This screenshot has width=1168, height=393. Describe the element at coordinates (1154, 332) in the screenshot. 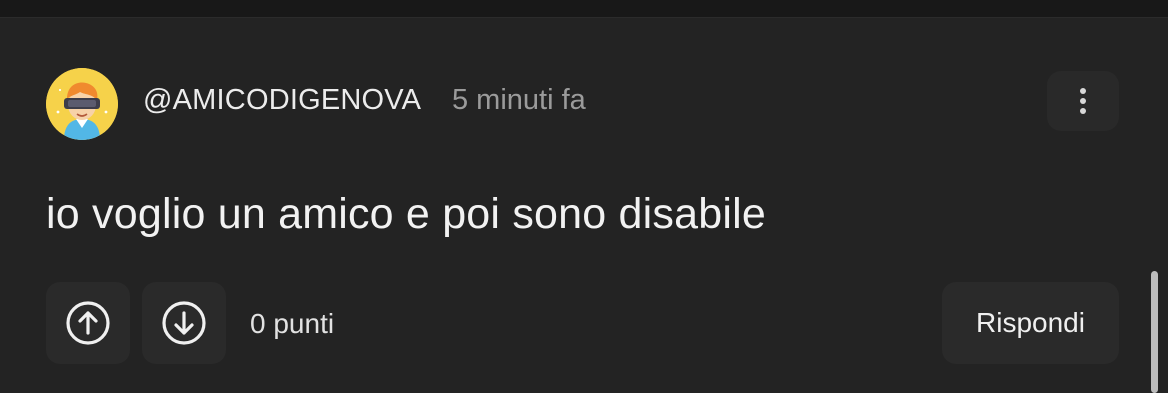

I see `scrollbar-thumb` at that location.